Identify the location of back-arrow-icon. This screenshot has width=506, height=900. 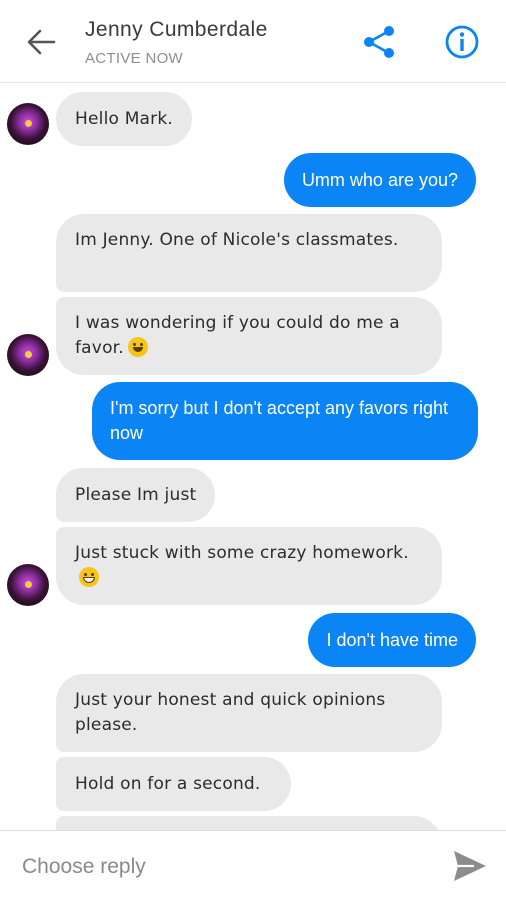
(41, 42).